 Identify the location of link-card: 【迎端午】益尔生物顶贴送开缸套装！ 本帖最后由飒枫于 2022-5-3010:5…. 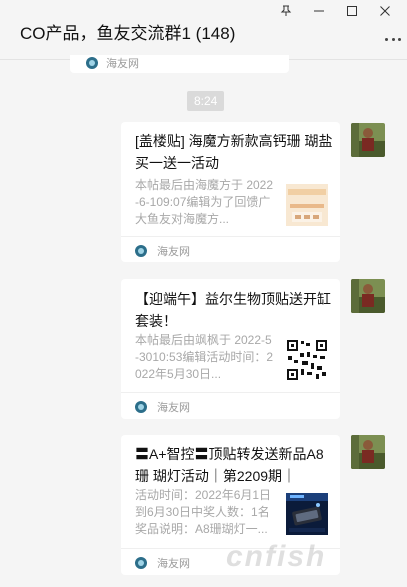
(230, 349).